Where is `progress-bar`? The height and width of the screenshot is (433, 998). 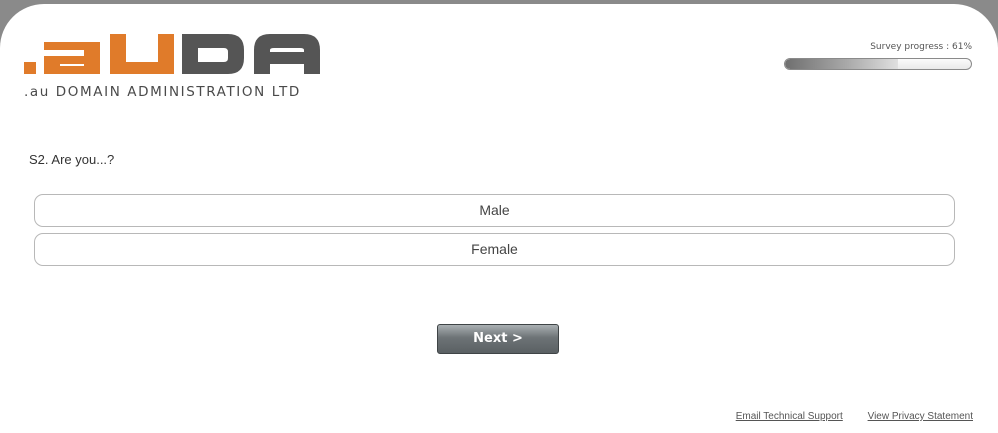 progress-bar is located at coordinates (878, 64).